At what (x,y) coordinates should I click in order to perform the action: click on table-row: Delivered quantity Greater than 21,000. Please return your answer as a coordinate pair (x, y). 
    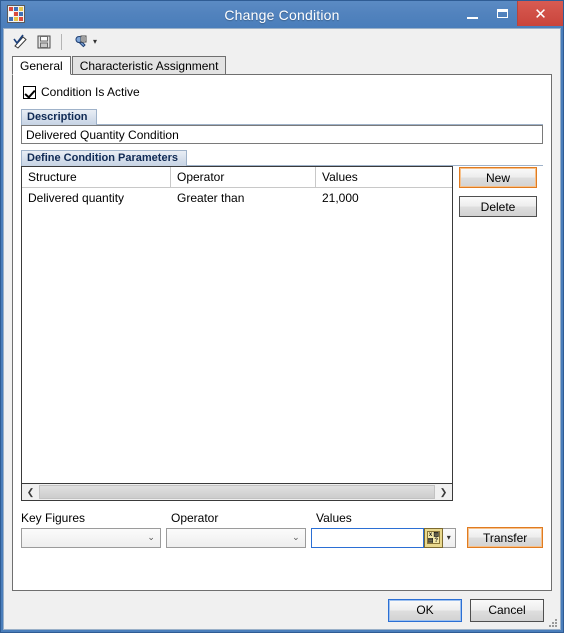
    Looking at the image, I should click on (237, 198).